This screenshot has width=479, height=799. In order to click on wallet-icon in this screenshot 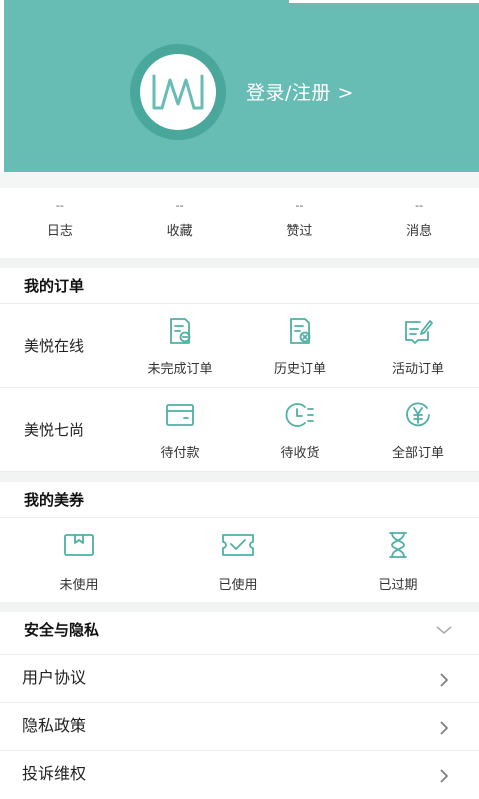, I will do `click(180, 415)`.